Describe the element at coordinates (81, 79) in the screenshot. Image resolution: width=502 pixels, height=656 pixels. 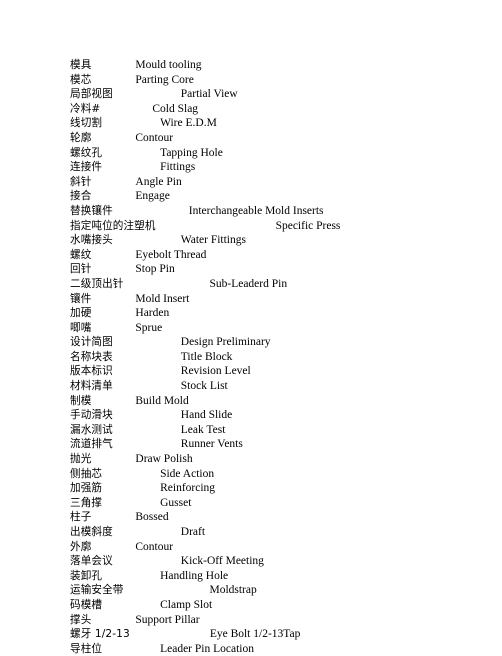
I see `term-chinese: 模芯` at that location.